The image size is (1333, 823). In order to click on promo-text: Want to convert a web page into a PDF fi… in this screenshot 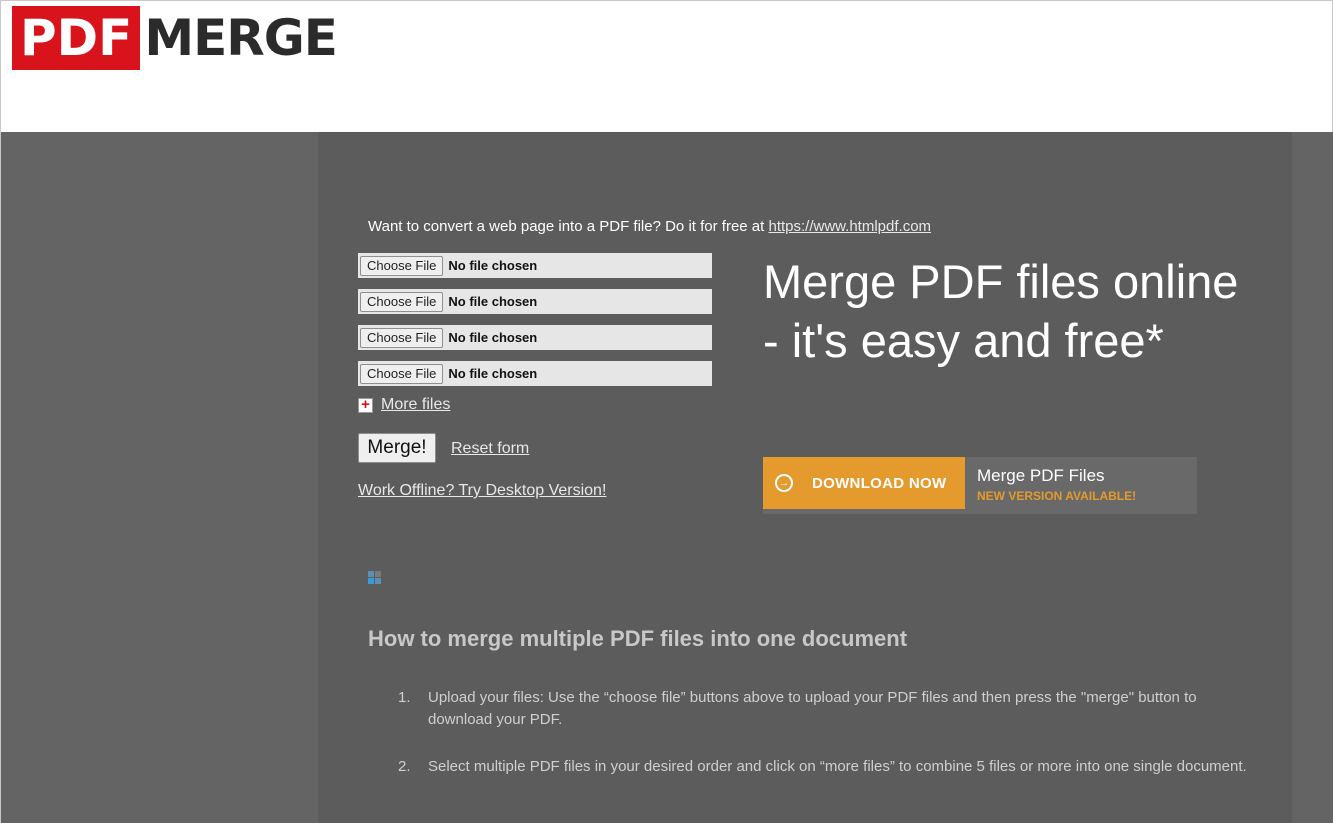, I will do `click(568, 226)`.